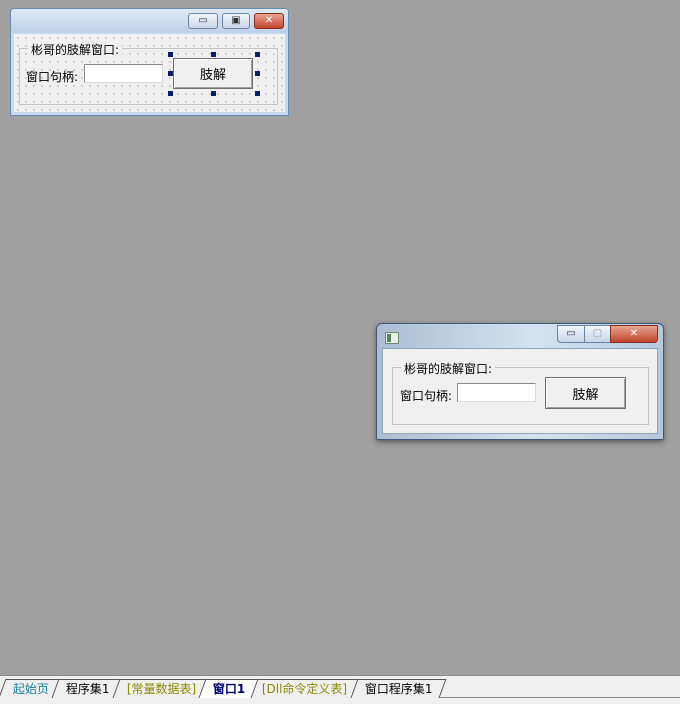 This screenshot has height=704, width=680. Describe the element at coordinates (597, 334) in the screenshot. I see `maximize-icon: ▢` at that location.